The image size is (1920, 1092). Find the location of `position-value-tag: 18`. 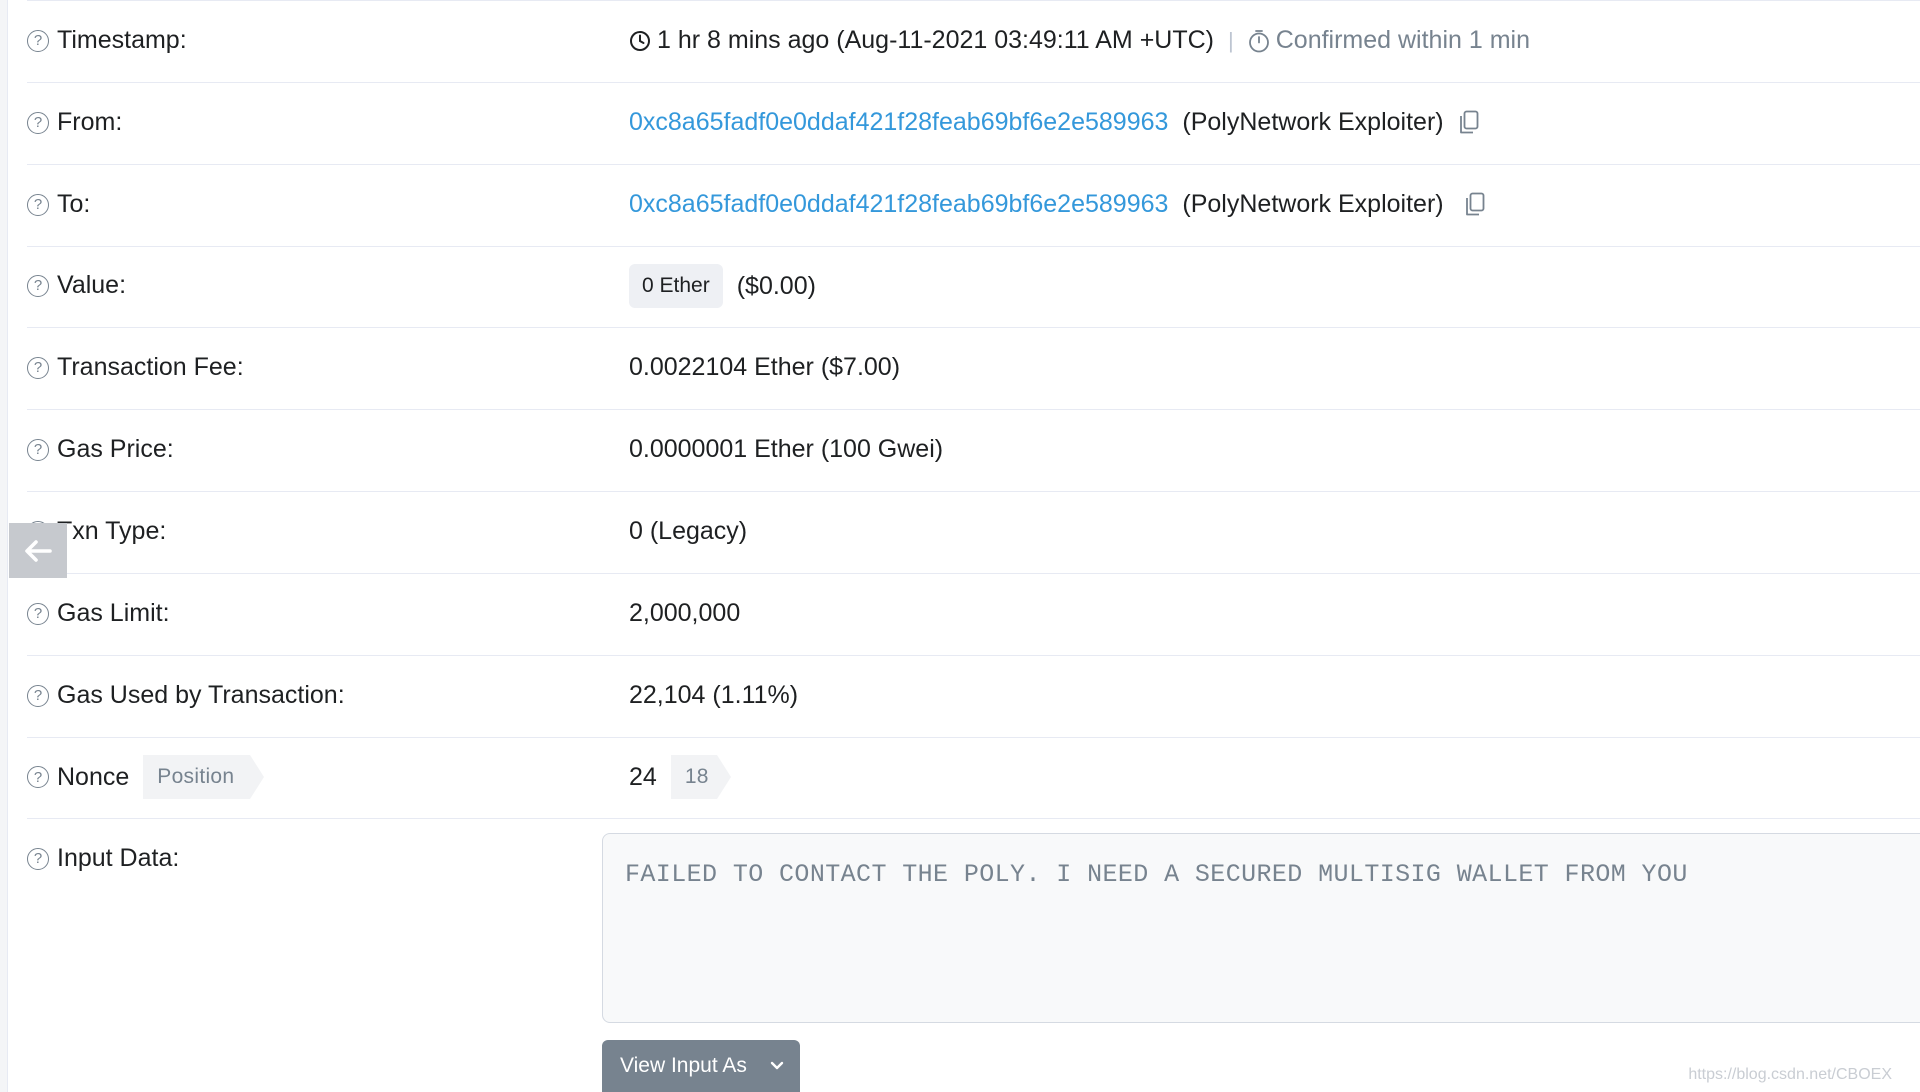

position-value-tag: 18 is located at coordinates (700, 777).